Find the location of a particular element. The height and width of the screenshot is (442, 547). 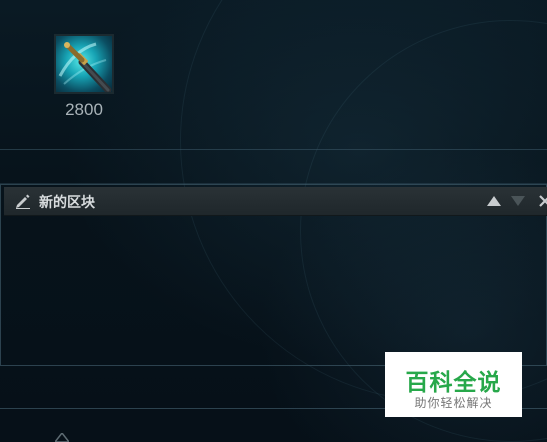

pencil-icon is located at coordinates (23, 201).